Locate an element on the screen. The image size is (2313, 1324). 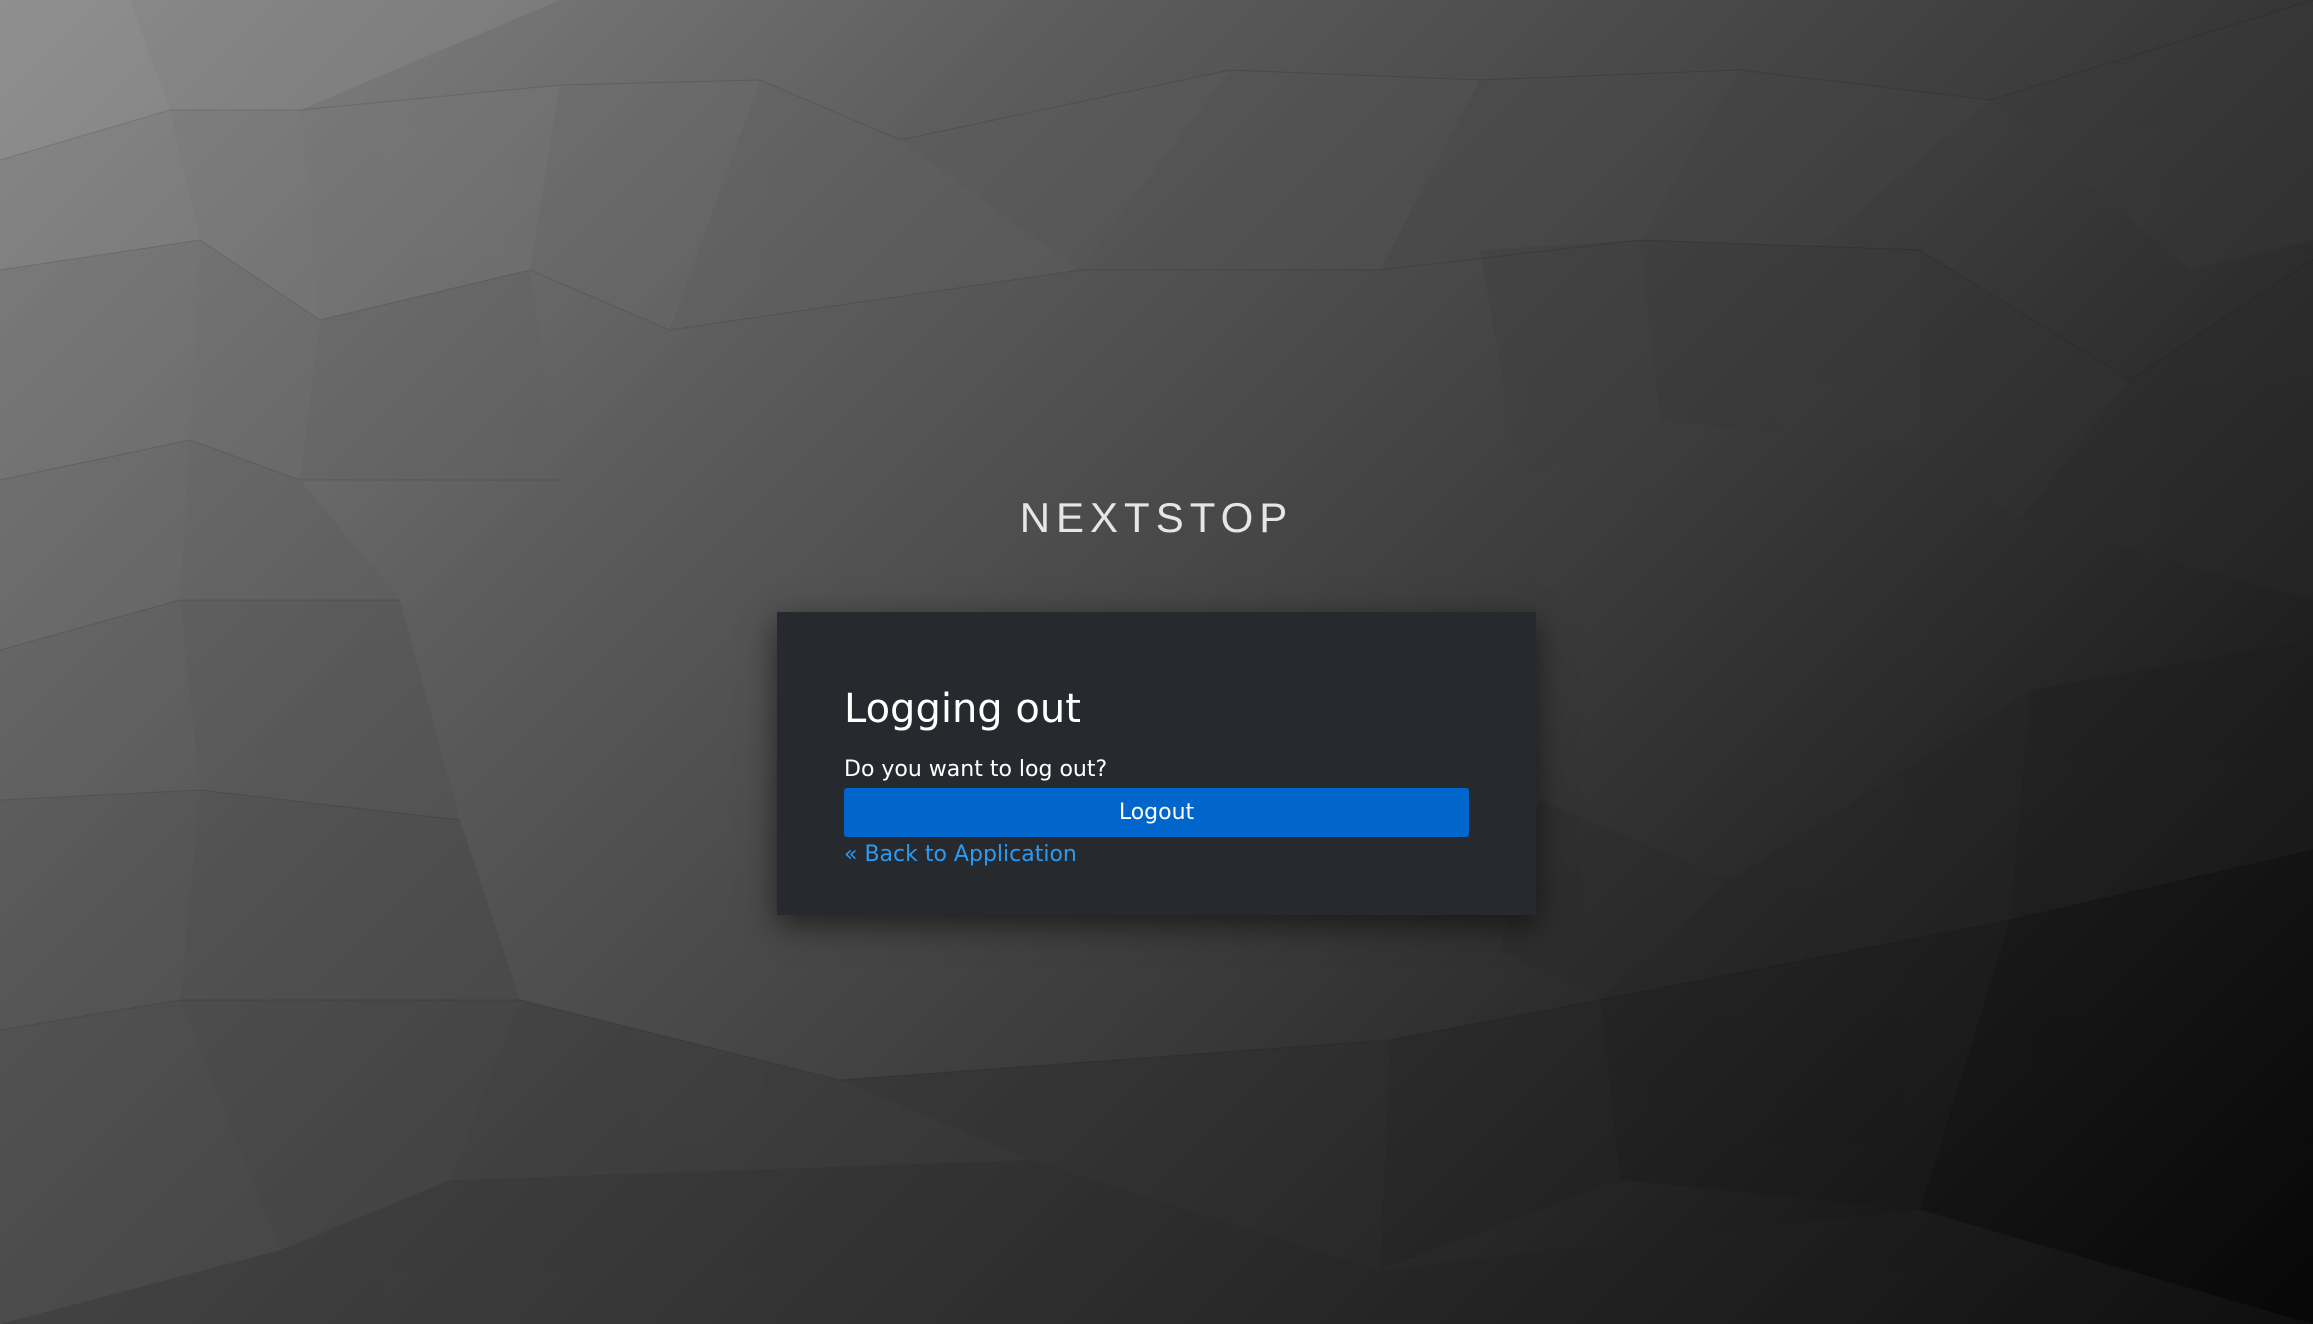
logout-button: Logout is located at coordinates (1156, 812).